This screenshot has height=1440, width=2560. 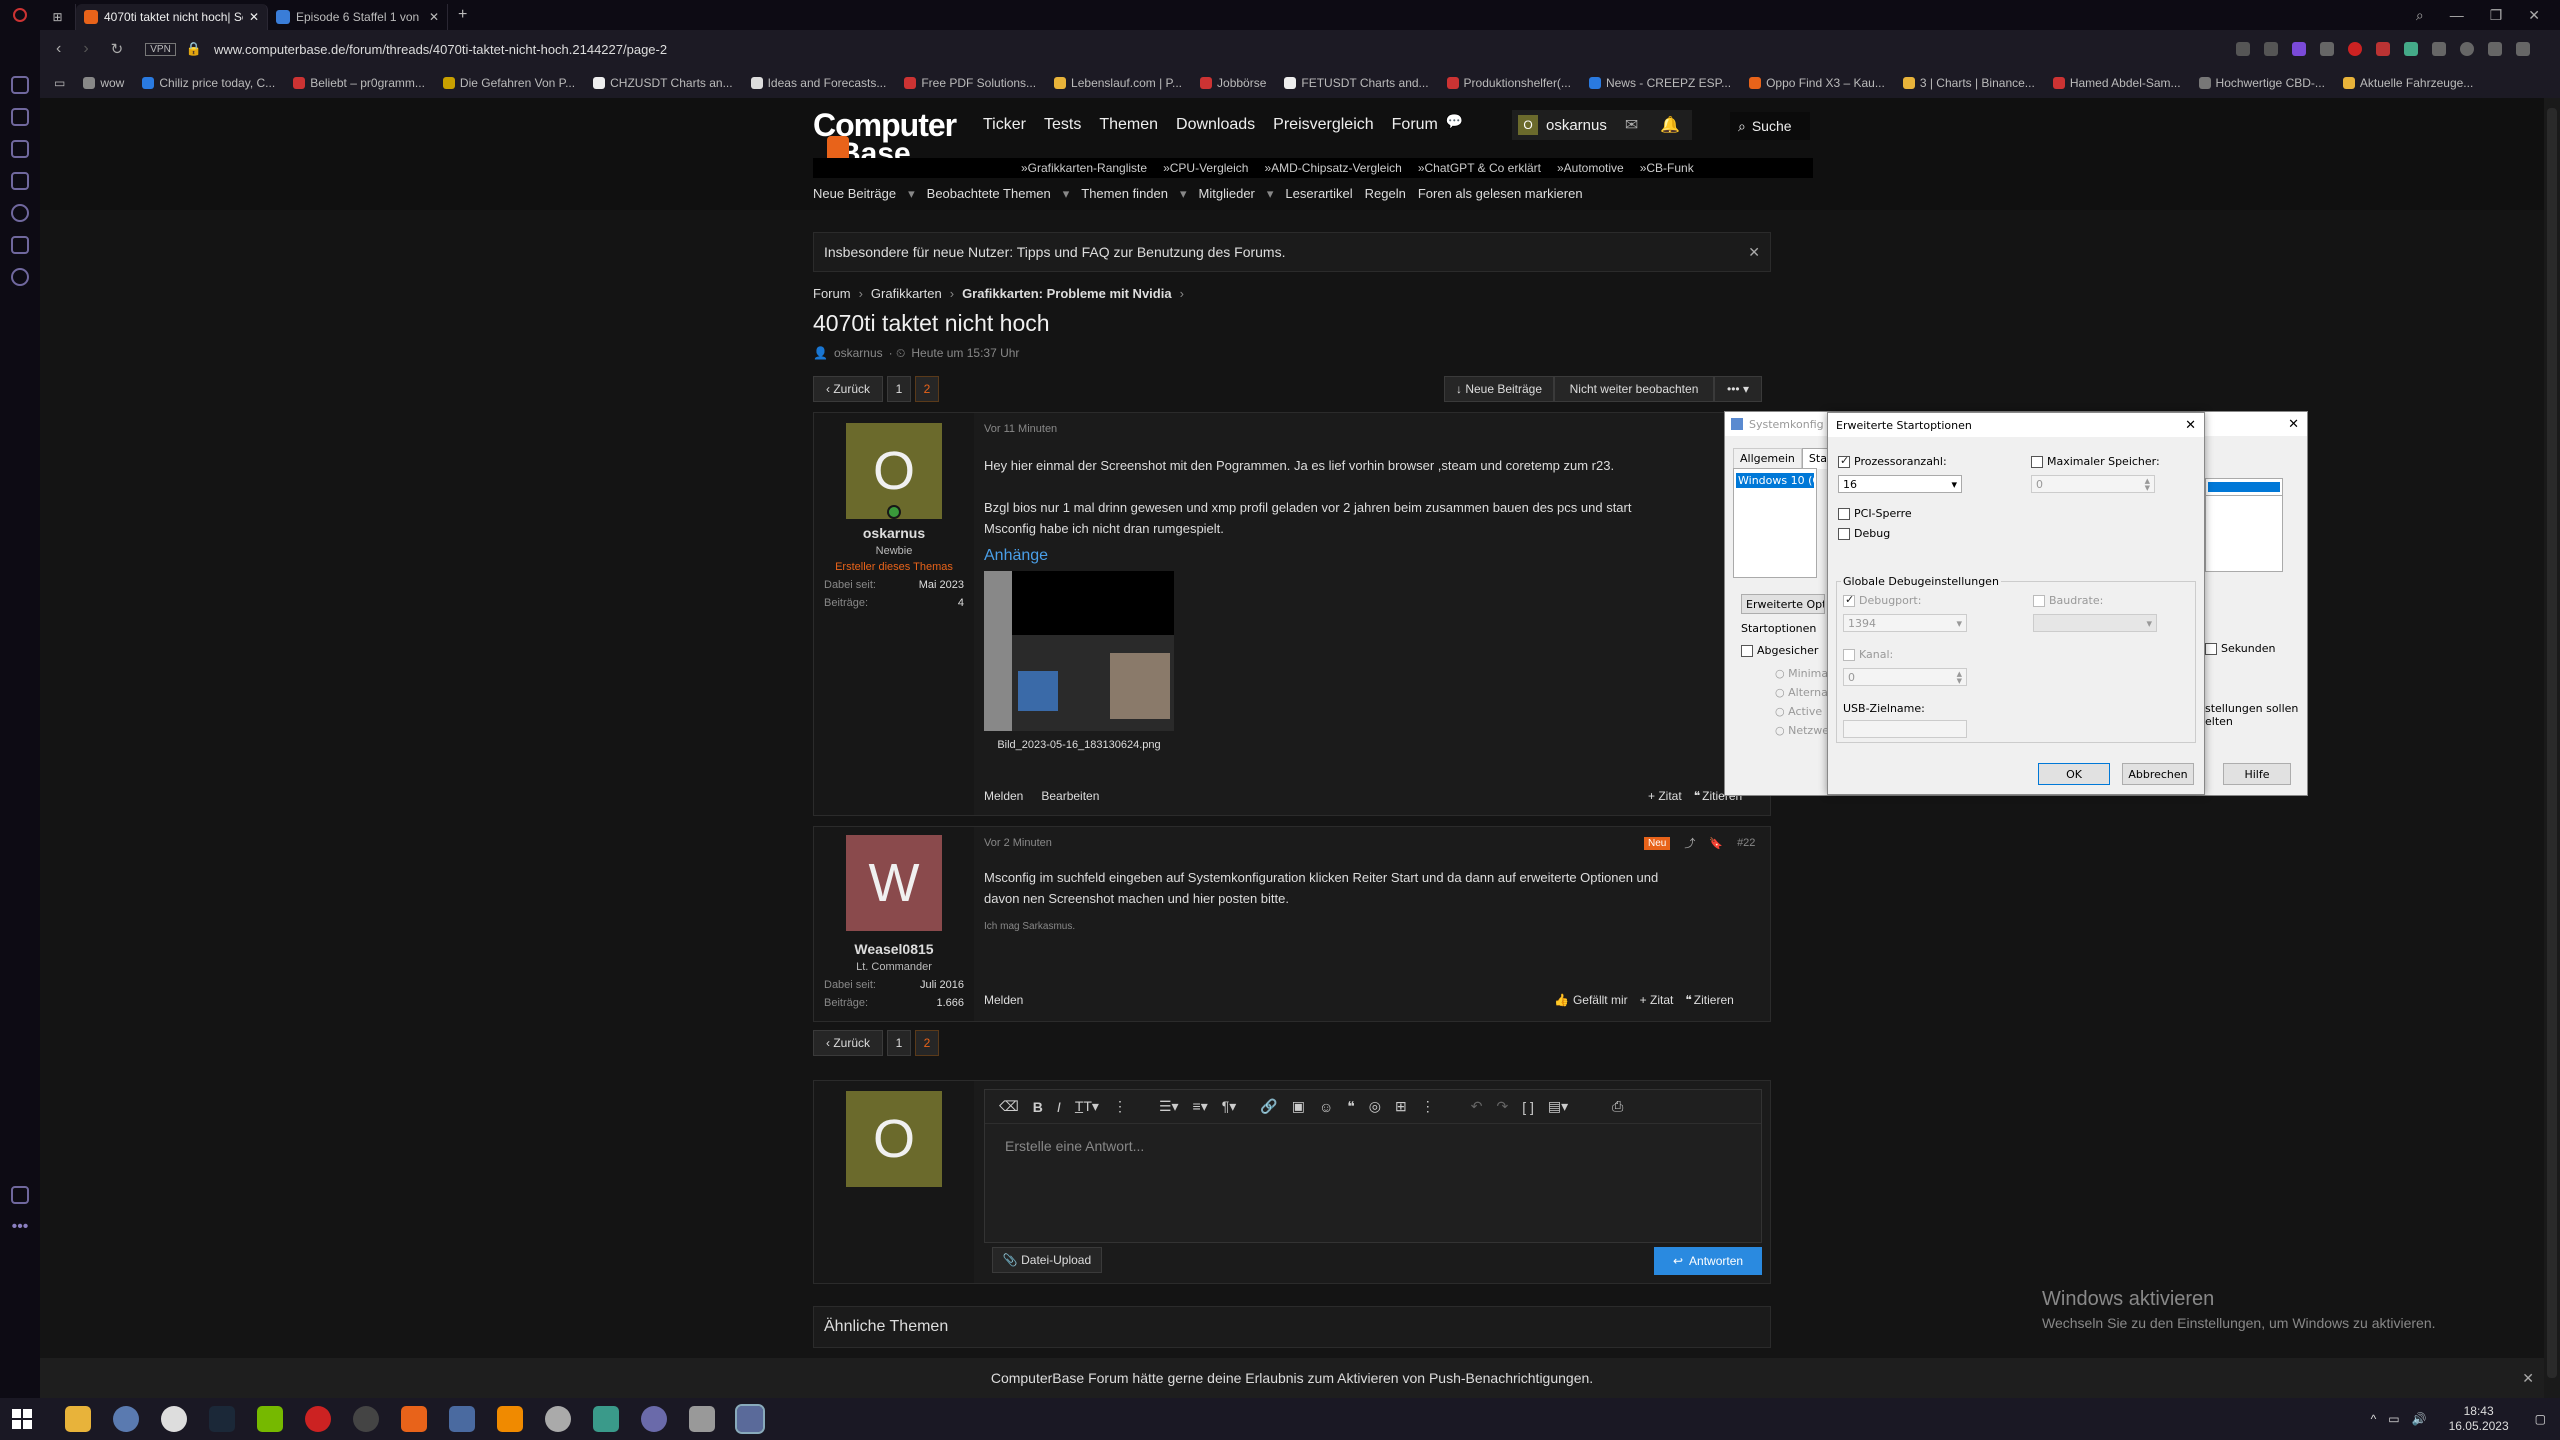 What do you see at coordinates (358, 17) in the screenshot?
I see `tab-episode: Episode 6 Staffel 1 von 18% ✕` at bounding box center [358, 17].